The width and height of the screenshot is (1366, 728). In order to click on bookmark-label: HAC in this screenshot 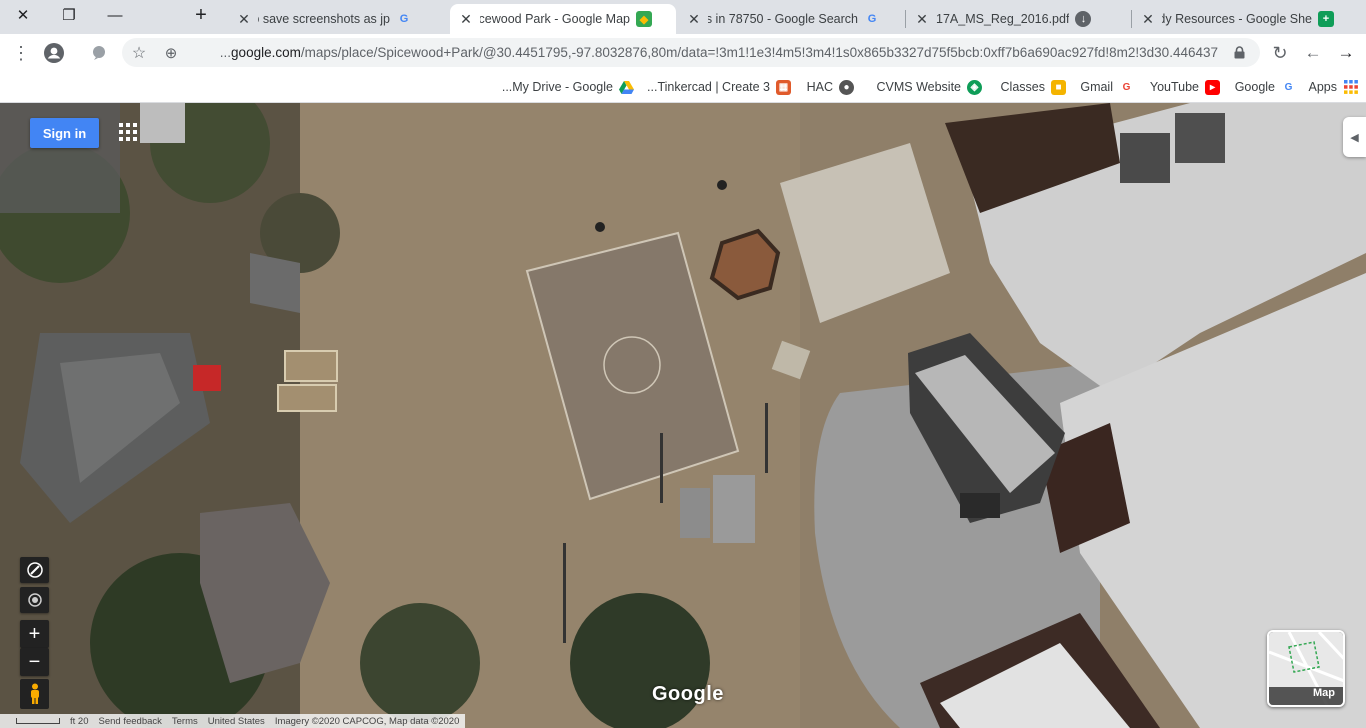, I will do `click(819, 87)`.